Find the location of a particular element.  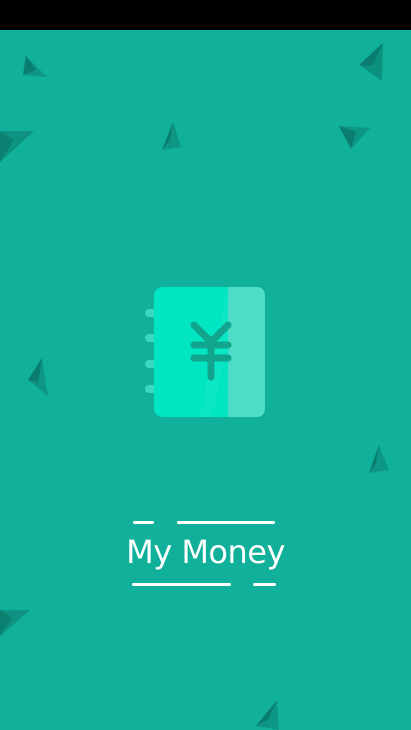

title-line-bottom-short is located at coordinates (264, 584).